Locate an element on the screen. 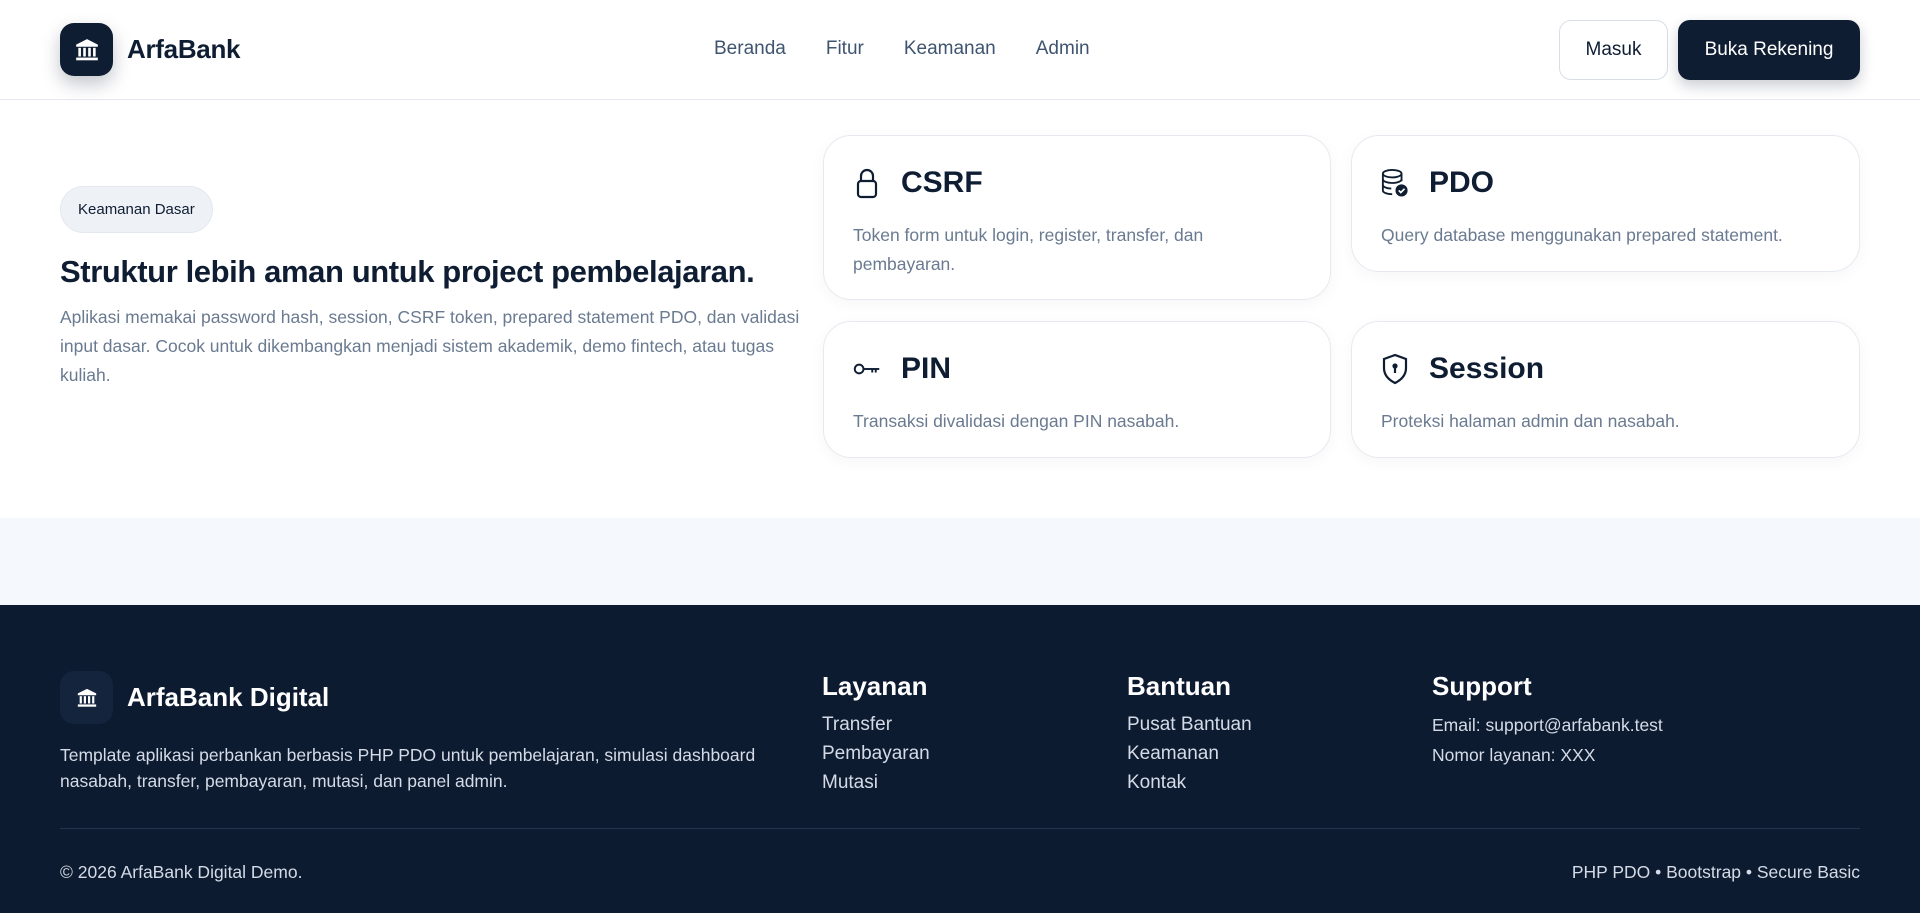  main-nav: Beranda Fitur Keamanan Admin is located at coordinates (902, 49).